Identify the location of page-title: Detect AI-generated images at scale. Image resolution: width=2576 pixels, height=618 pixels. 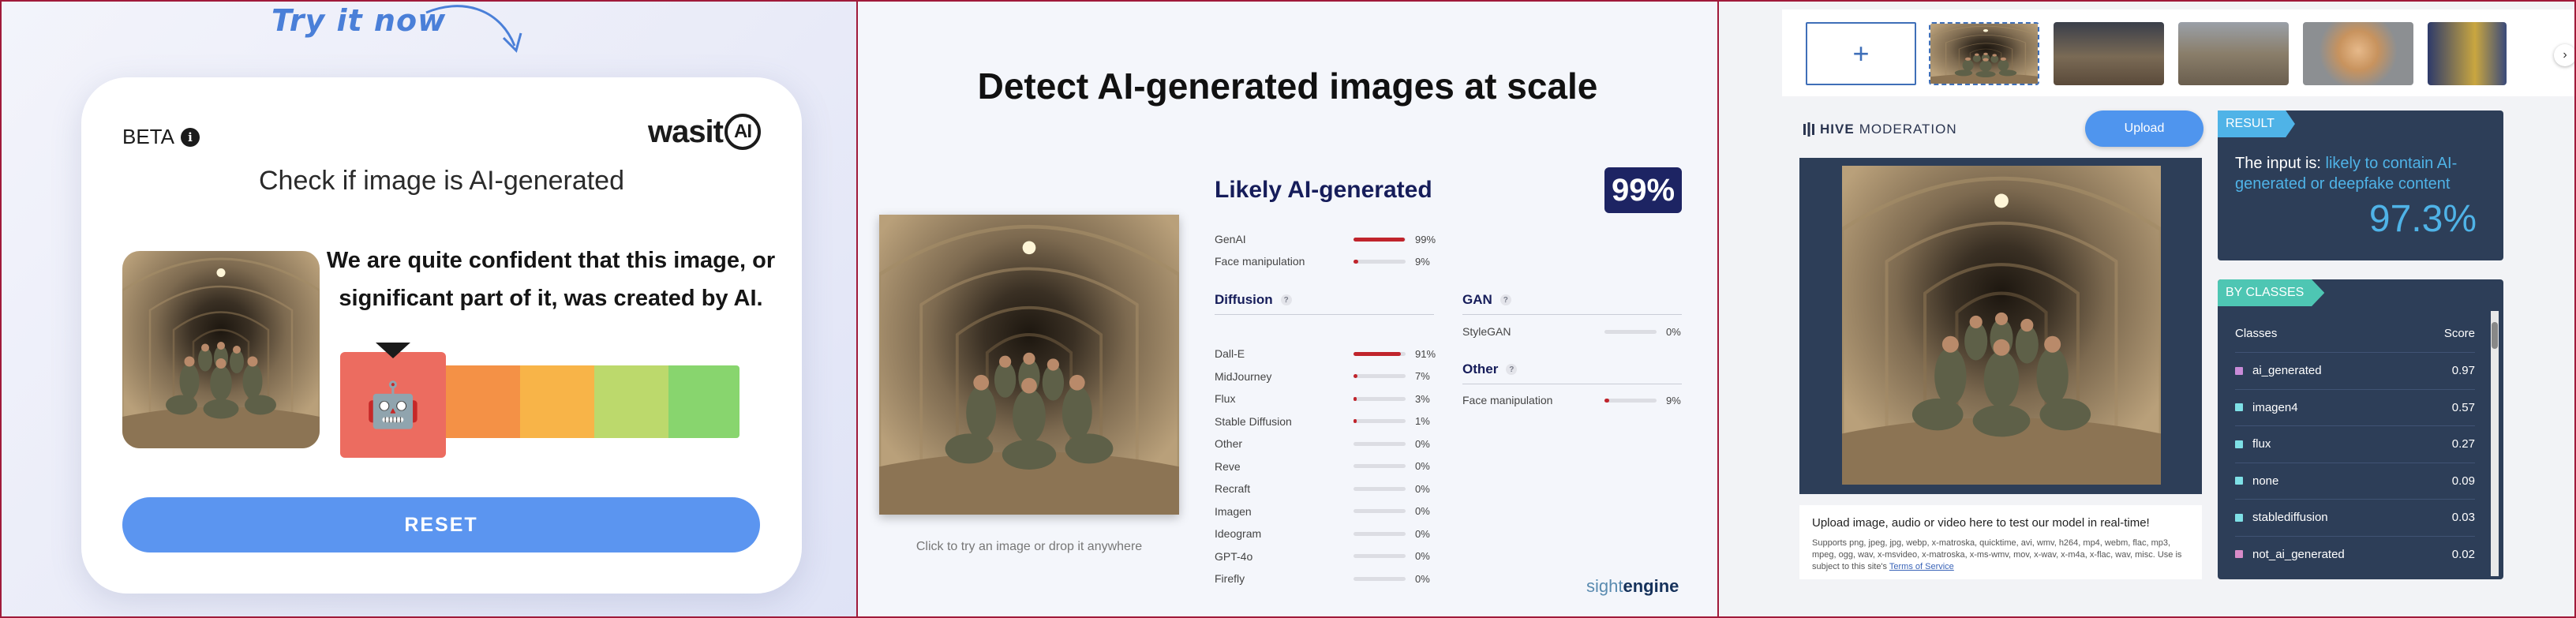
(1287, 86).